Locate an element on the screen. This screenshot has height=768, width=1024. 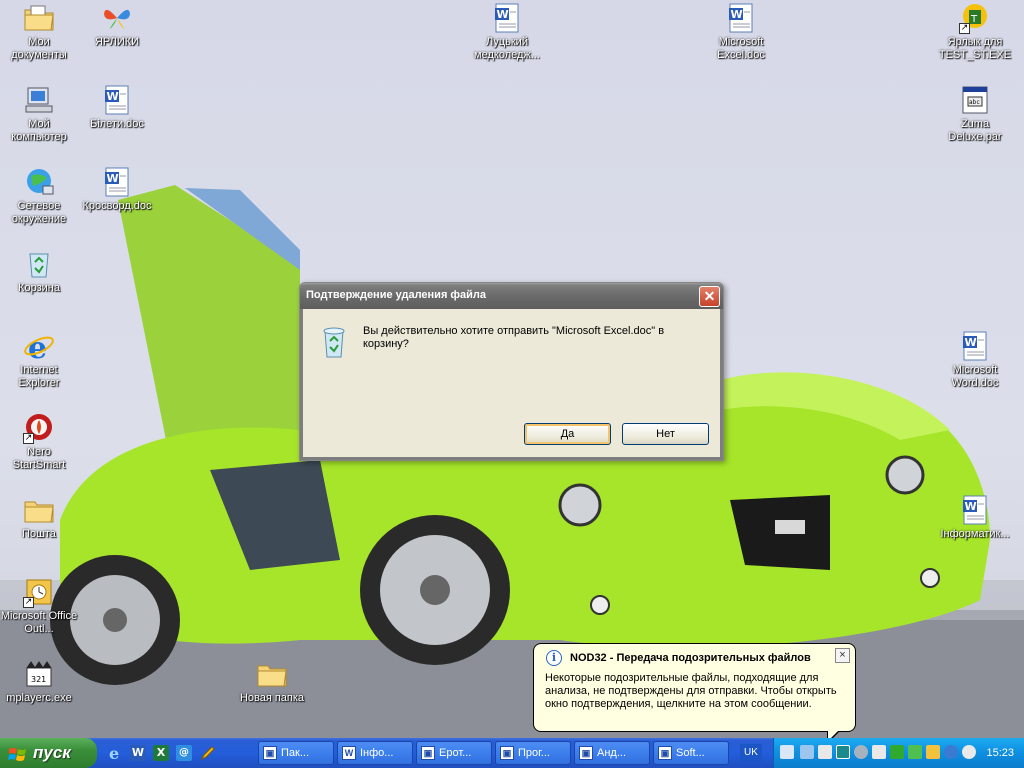
desktop-icon-krossvord: W Кросворд.doc is located at coordinates (117, 189).